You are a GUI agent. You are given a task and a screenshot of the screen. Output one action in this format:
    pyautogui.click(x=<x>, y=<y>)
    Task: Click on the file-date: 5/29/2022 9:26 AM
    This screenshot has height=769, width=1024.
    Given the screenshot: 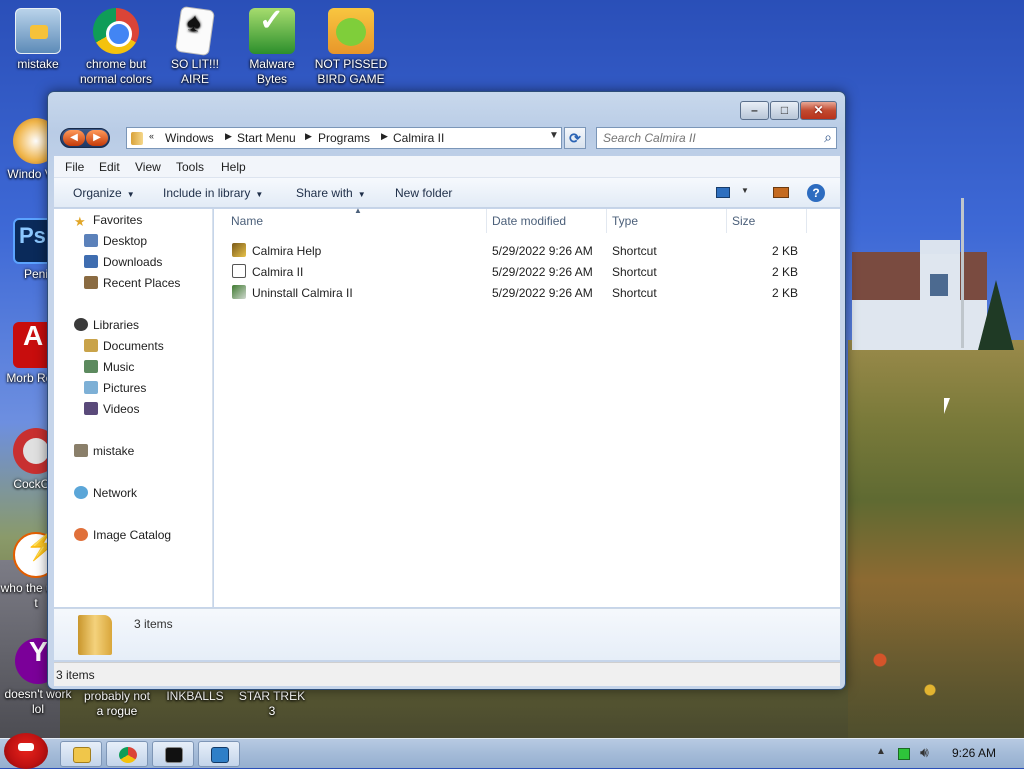 What is the action you would take?
    pyautogui.click(x=542, y=251)
    